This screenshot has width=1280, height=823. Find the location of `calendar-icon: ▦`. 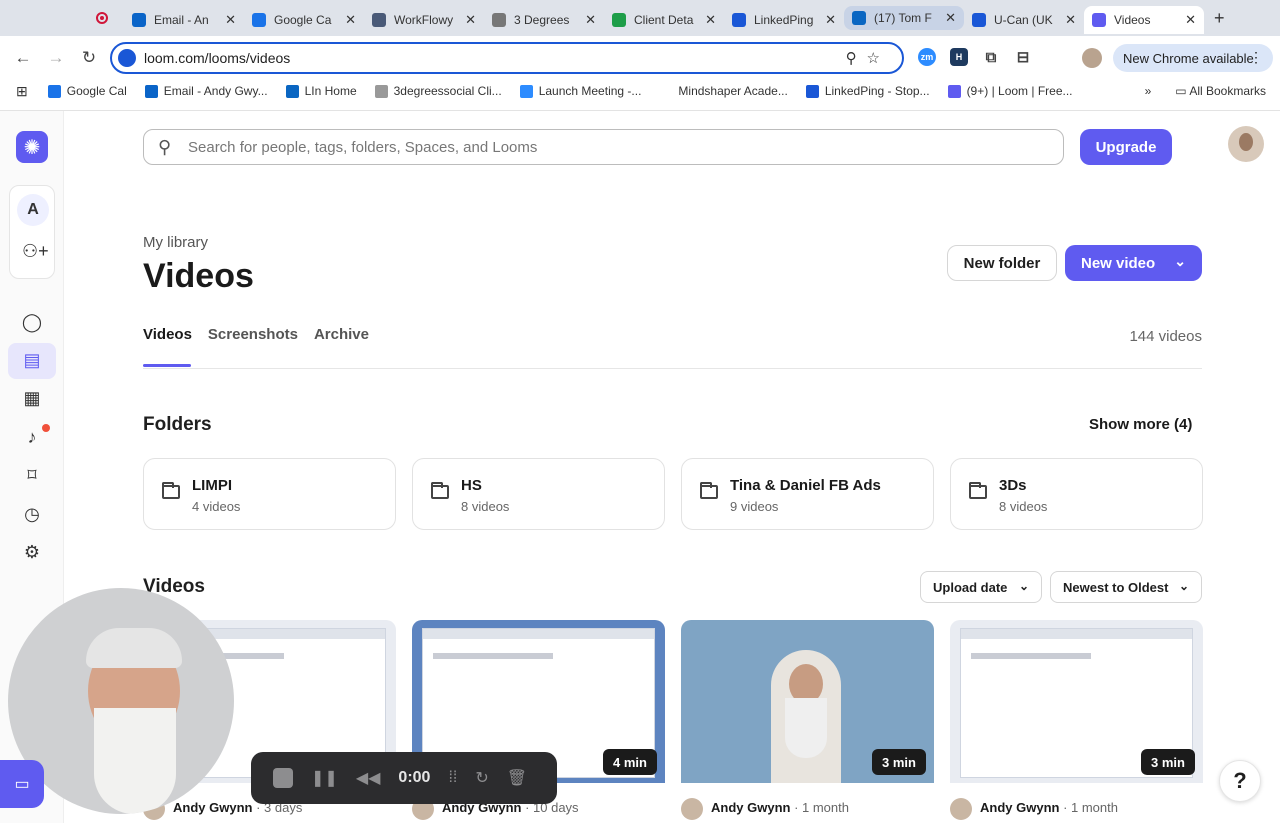

calendar-icon: ▦ is located at coordinates (32, 398).